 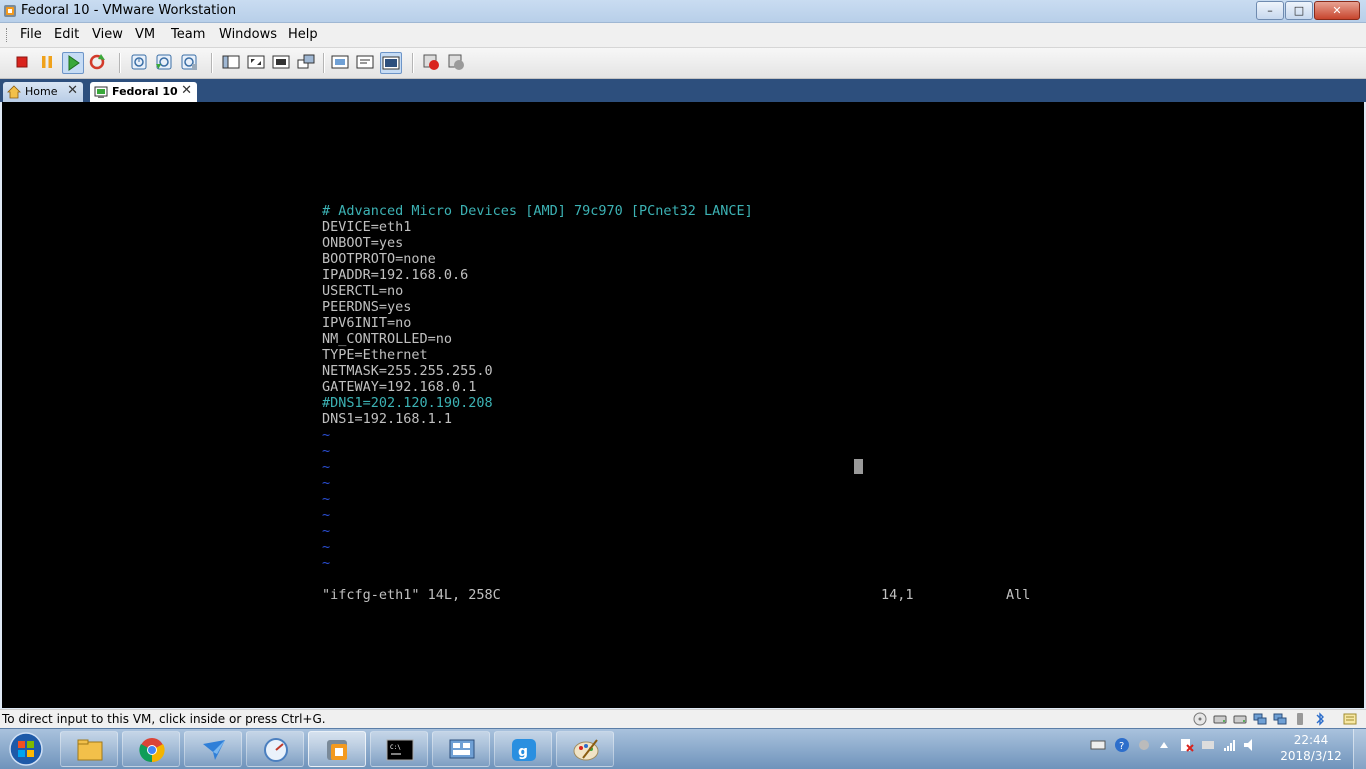 What do you see at coordinates (145, 34) in the screenshot?
I see `menu-vm: VM` at bounding box center [145, 34].